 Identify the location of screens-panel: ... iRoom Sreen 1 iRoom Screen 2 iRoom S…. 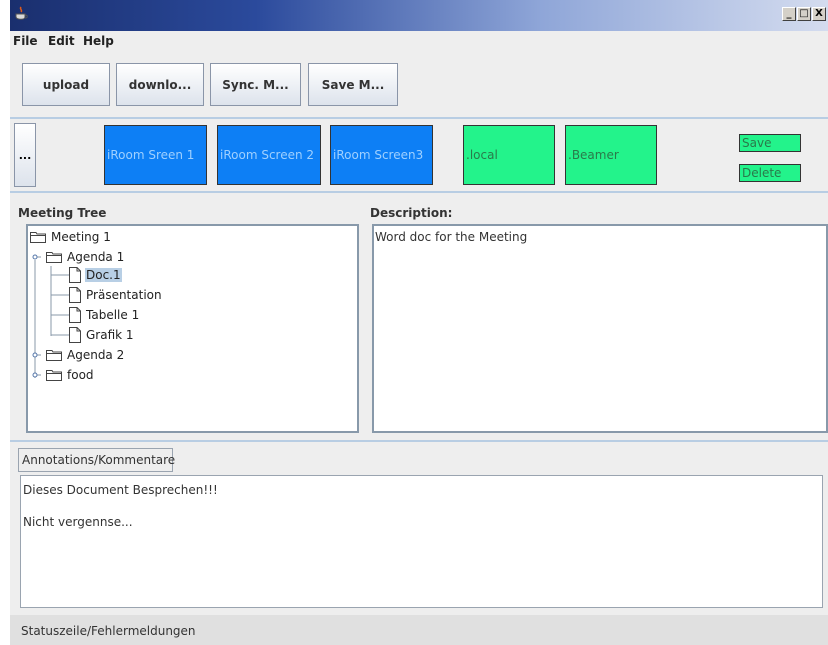
(419, 155).